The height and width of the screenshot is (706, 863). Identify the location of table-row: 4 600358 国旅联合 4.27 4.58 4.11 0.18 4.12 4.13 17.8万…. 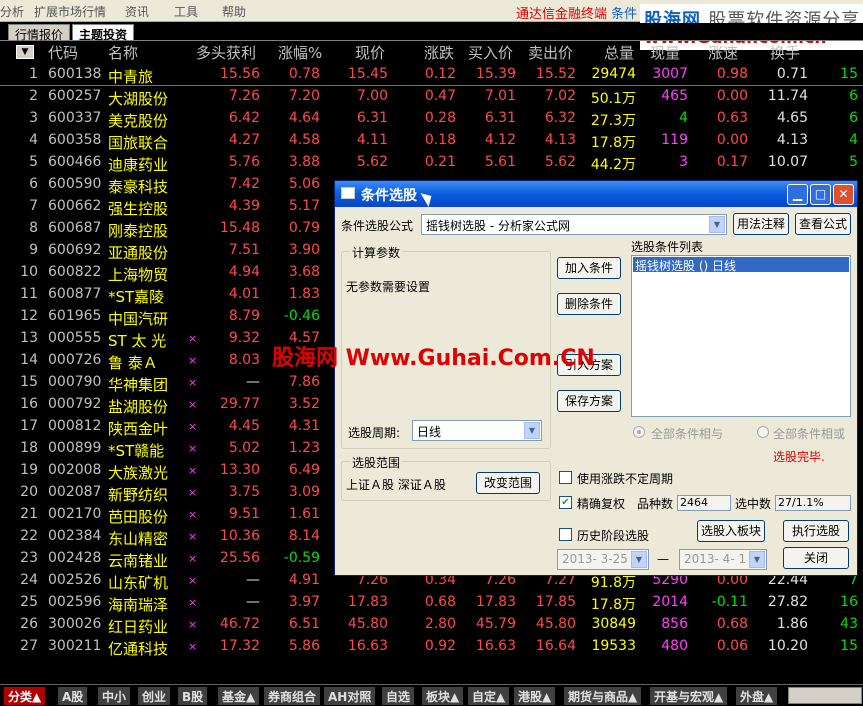
(431, 141).